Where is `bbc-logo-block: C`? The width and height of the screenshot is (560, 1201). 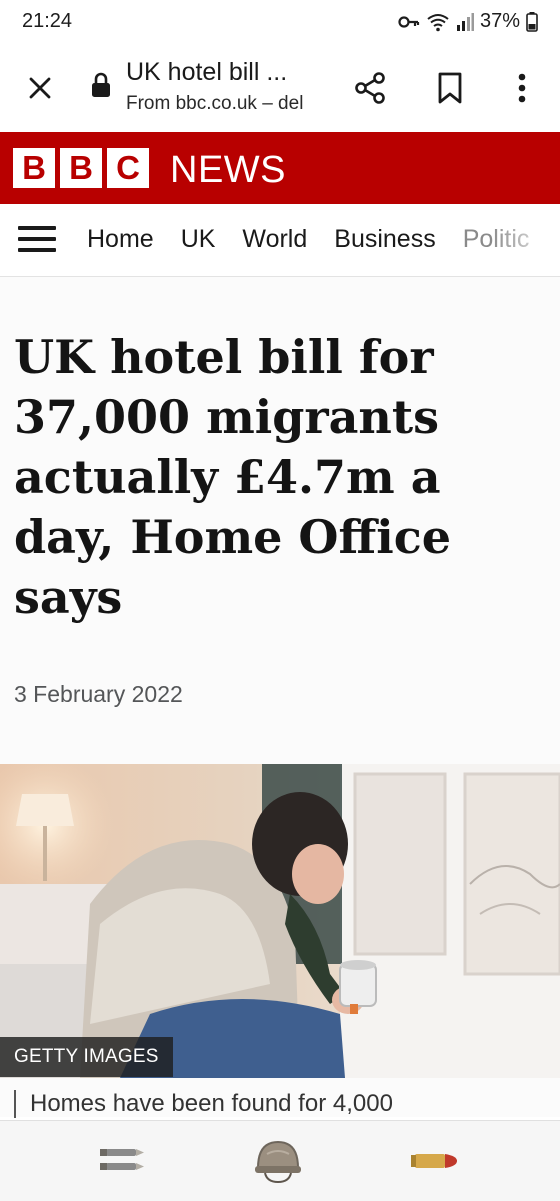
bbc-logo-block: C is located at coordinates (128, 168).